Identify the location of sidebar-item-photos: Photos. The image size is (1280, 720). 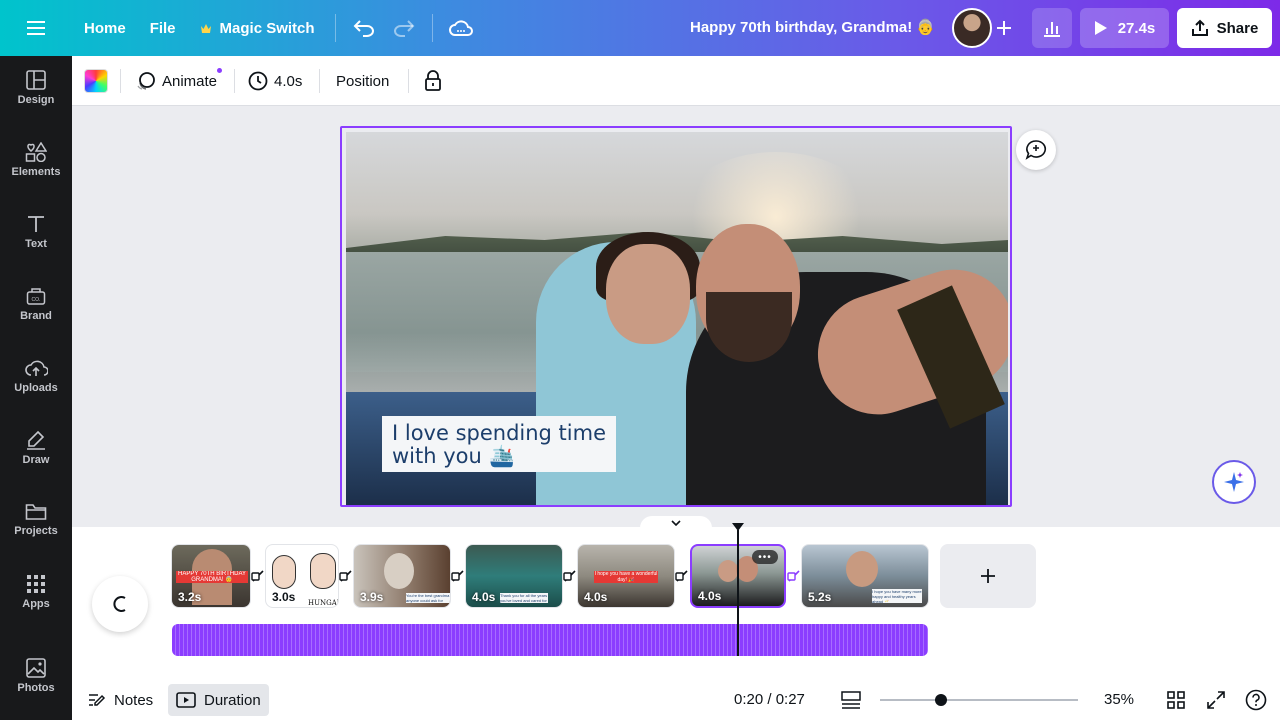
(36, 676).